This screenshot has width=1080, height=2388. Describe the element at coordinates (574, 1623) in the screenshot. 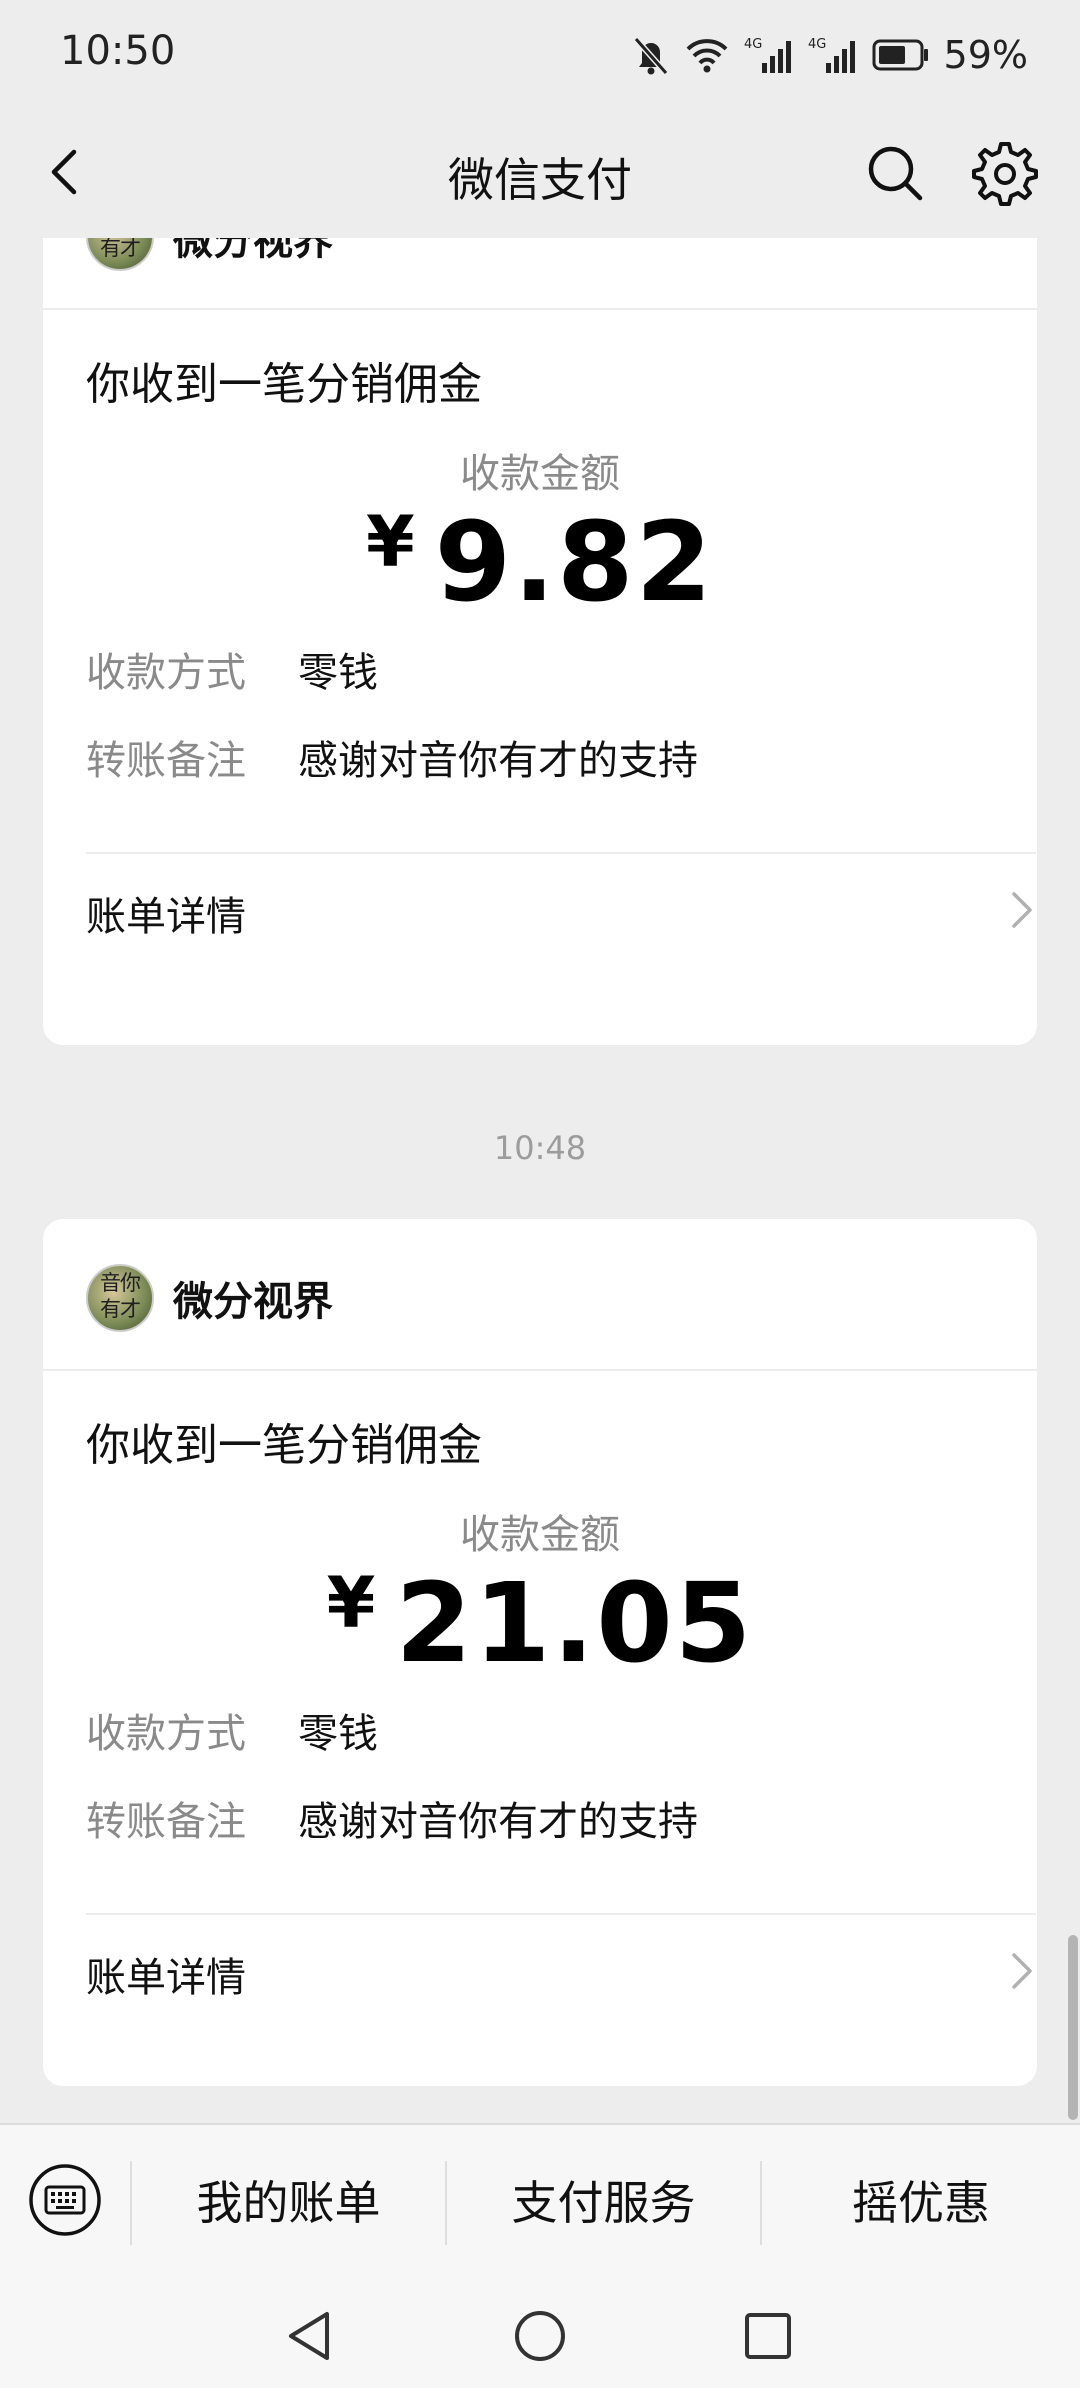

I see `amount-value: 21.05` at that location.